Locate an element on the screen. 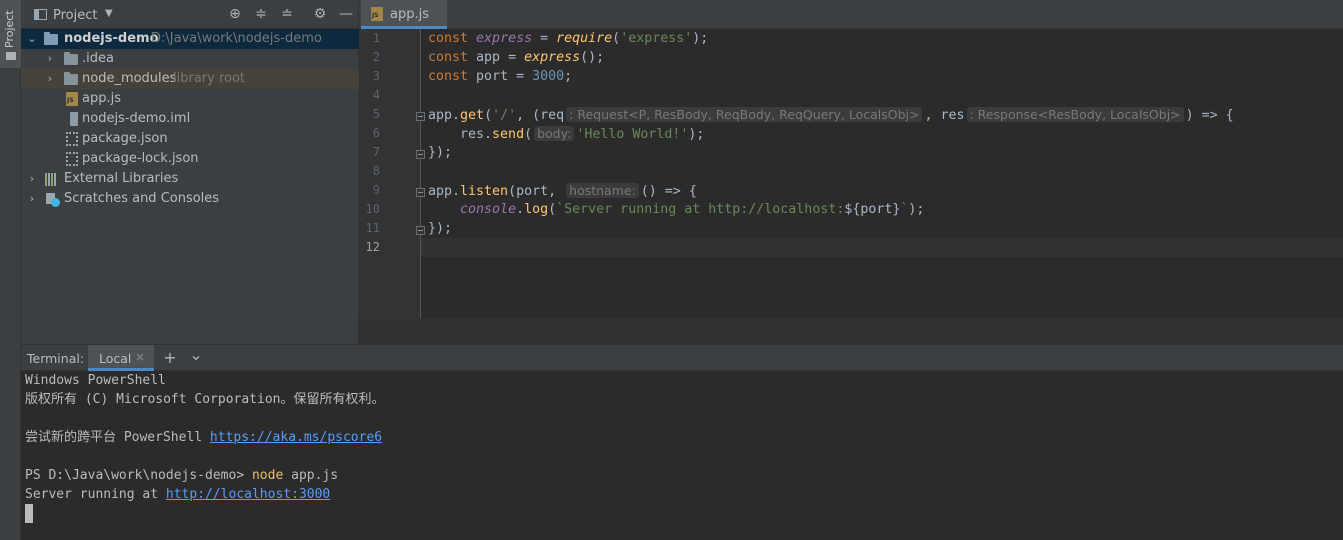 This screenshot has width=1343, height=540. libraries-icon is located at coordinates (52, 179).